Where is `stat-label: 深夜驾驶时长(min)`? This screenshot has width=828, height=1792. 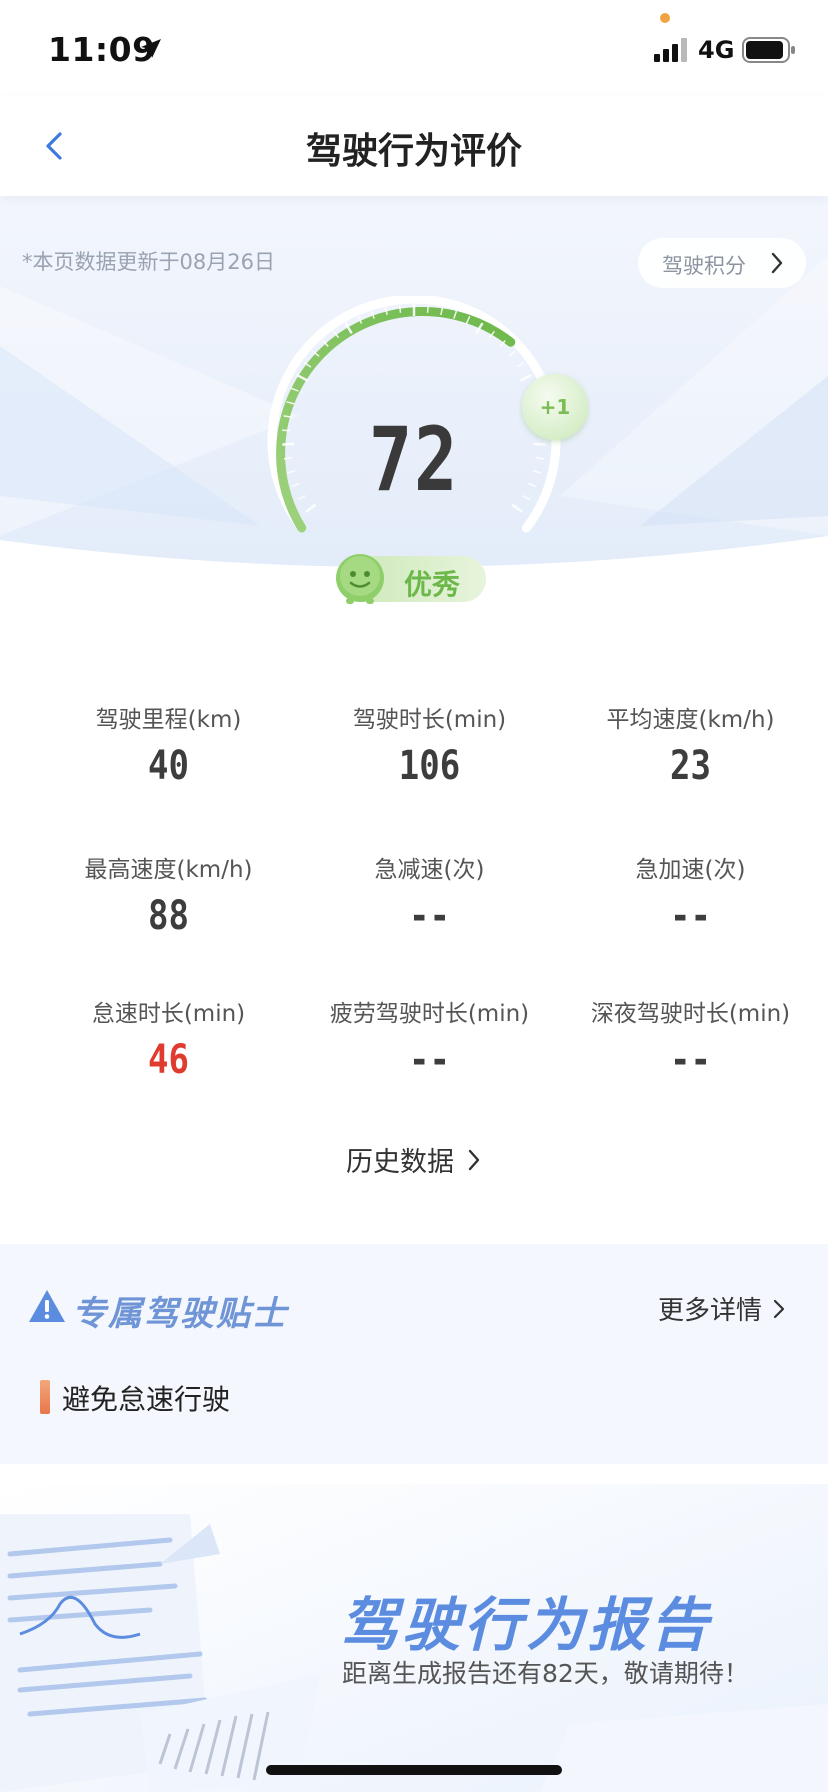
stat-label: 深夜驾驶时长(min) is located at coordinates (690, 1014).